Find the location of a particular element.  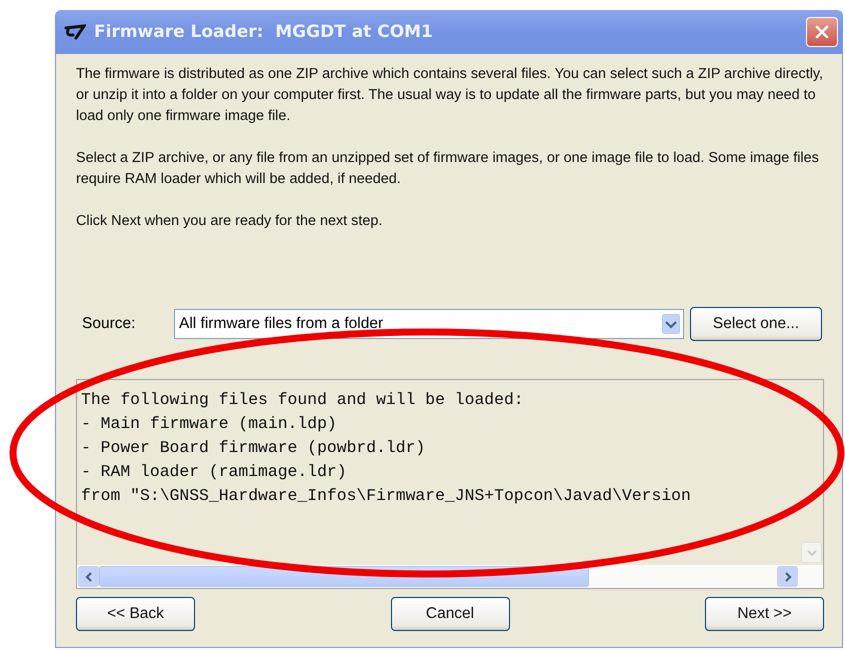

instruction-text: Select a ZIP archive, or any file from an unzipped set of firmware images, or one image file to load. Some image files require RAM loader which will be added, if needed. is located at coordinates (448, 169).